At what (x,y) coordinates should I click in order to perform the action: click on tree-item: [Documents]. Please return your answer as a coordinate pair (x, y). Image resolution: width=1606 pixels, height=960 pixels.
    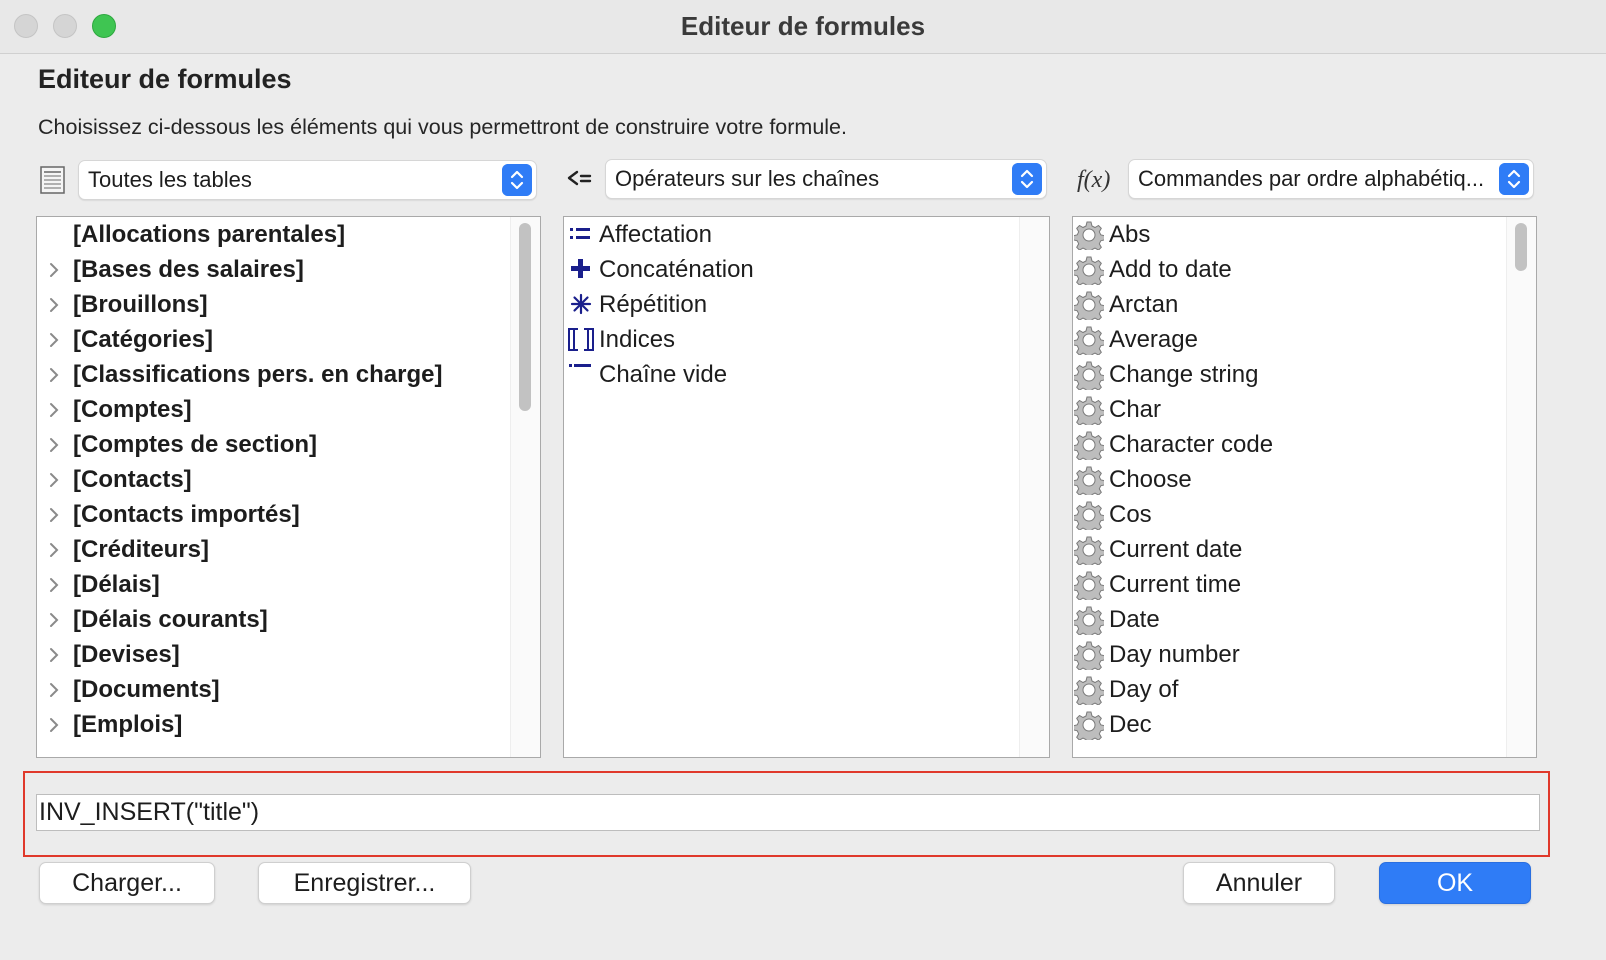
    Looking at the image, I should click on (272, 690).